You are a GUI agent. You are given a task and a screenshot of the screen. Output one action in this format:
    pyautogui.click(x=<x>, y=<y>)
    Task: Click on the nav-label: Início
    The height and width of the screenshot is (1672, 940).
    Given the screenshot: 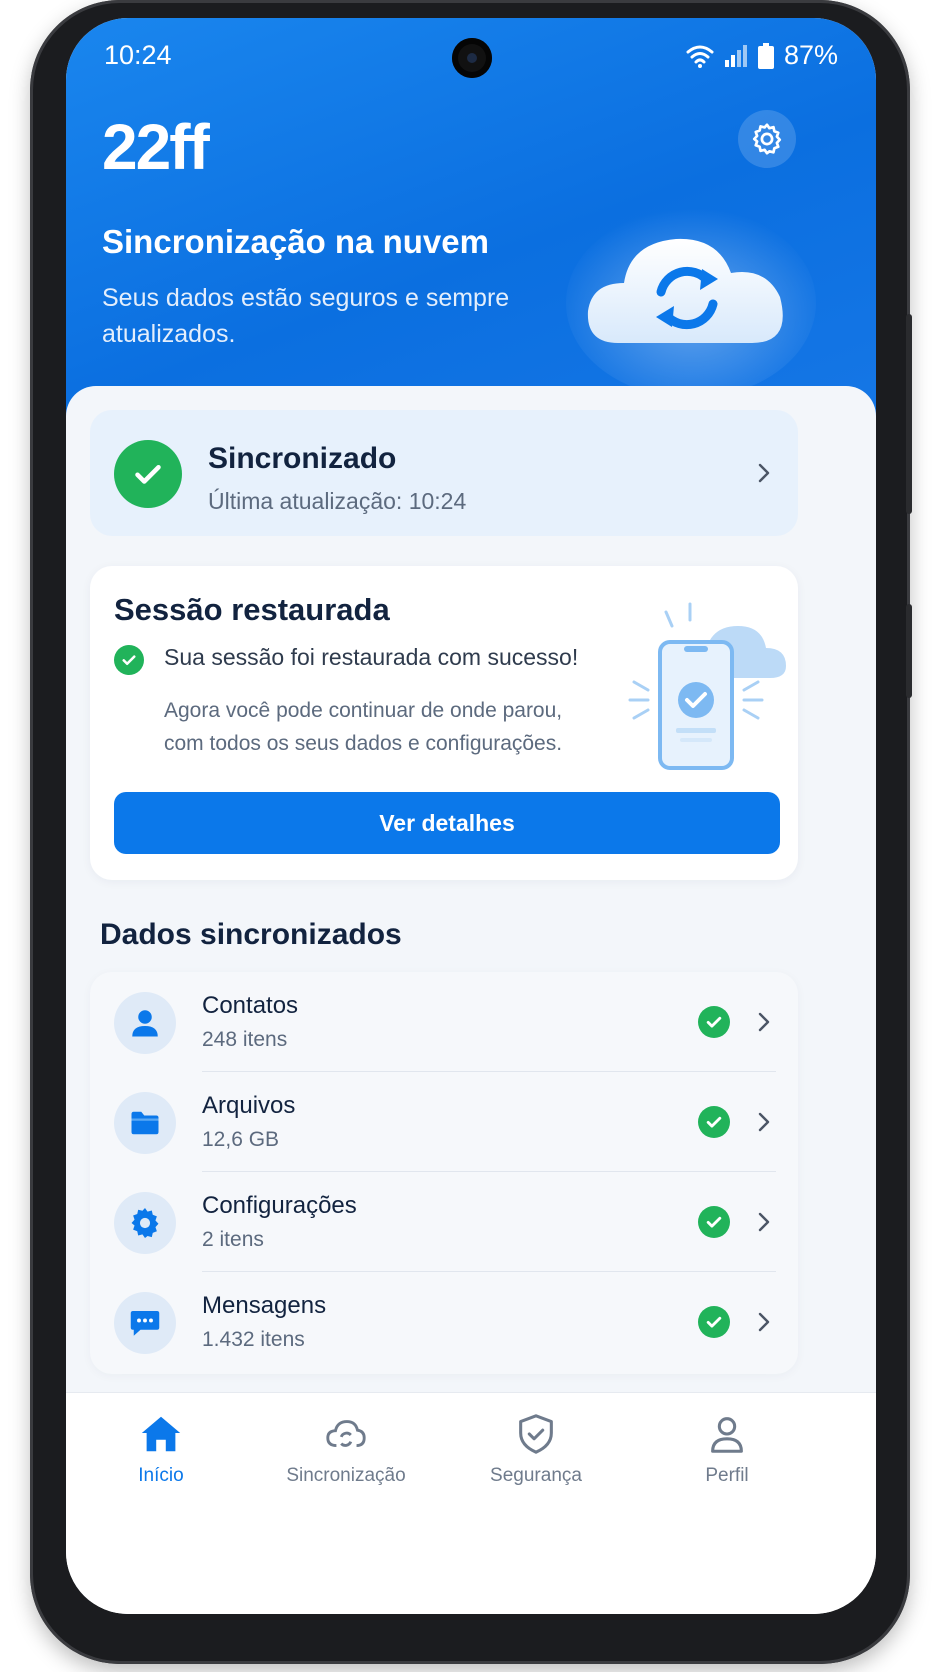 What is the action you would take?
    pyautogui.click(x=161, y=1475)
    